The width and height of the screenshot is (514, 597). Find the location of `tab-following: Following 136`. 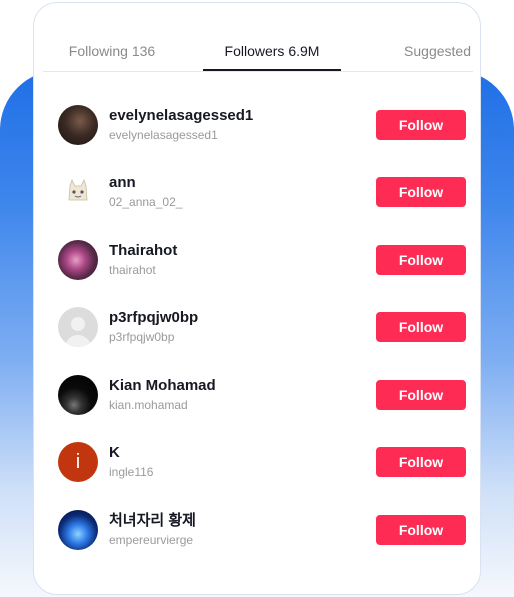

tab-following: Following 136 is located at coordinates (112, 47).